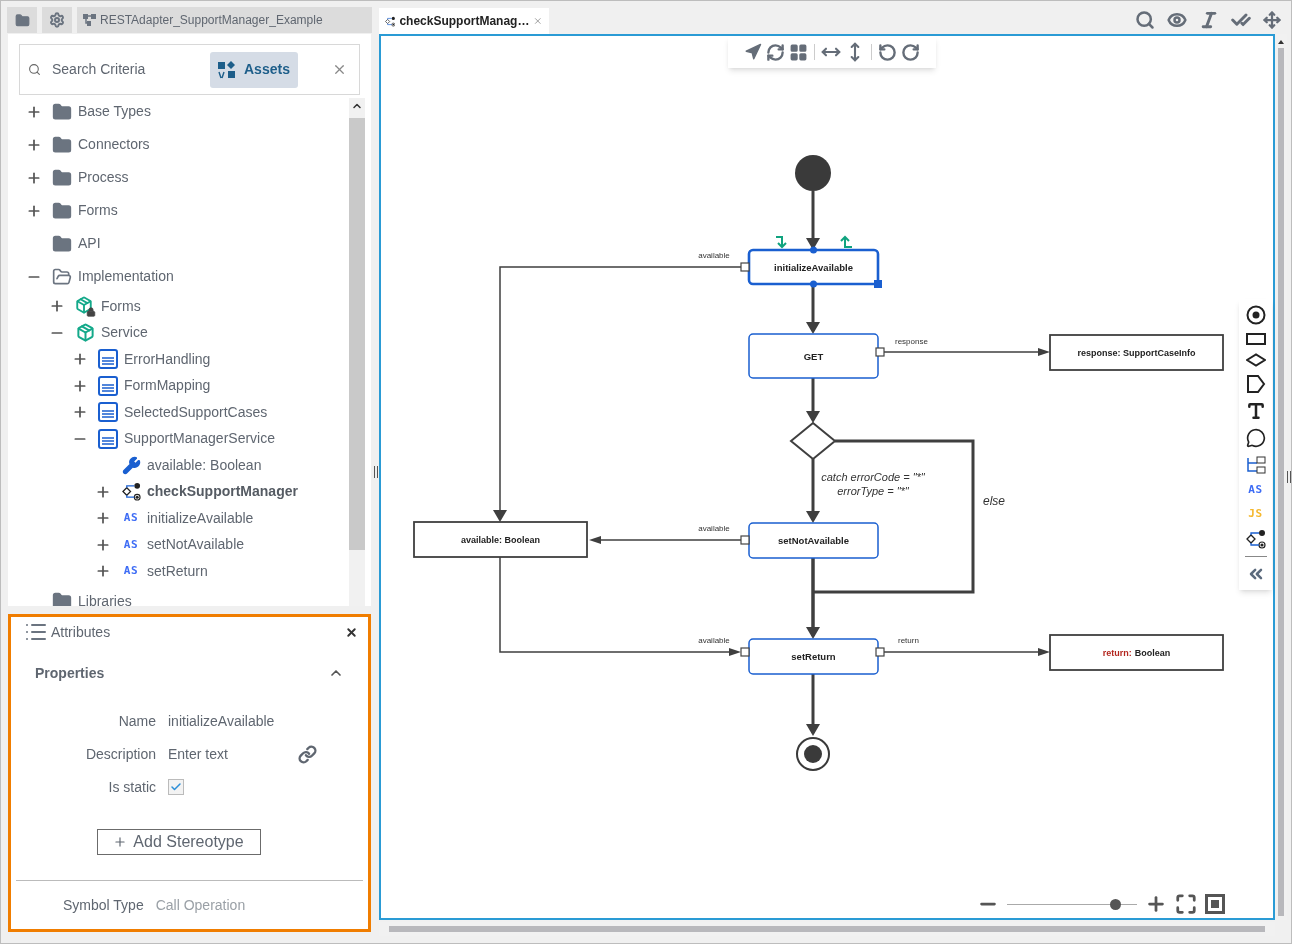 This screenshot has height=944, width=1292. Describe the element at coordinates (1272, 20) in the screenshot. I see `move-icon` at that location.